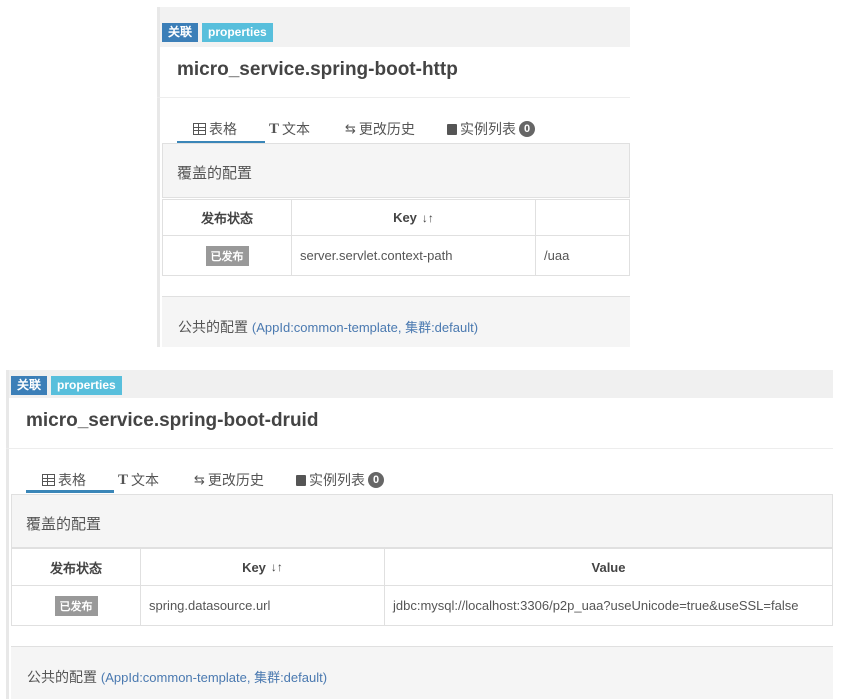 This screenshot has height=699, width=843. Describe the element at coordinates (263, 606) in the screenshot. I see `key-cell: spring.datasource.url` at that location.